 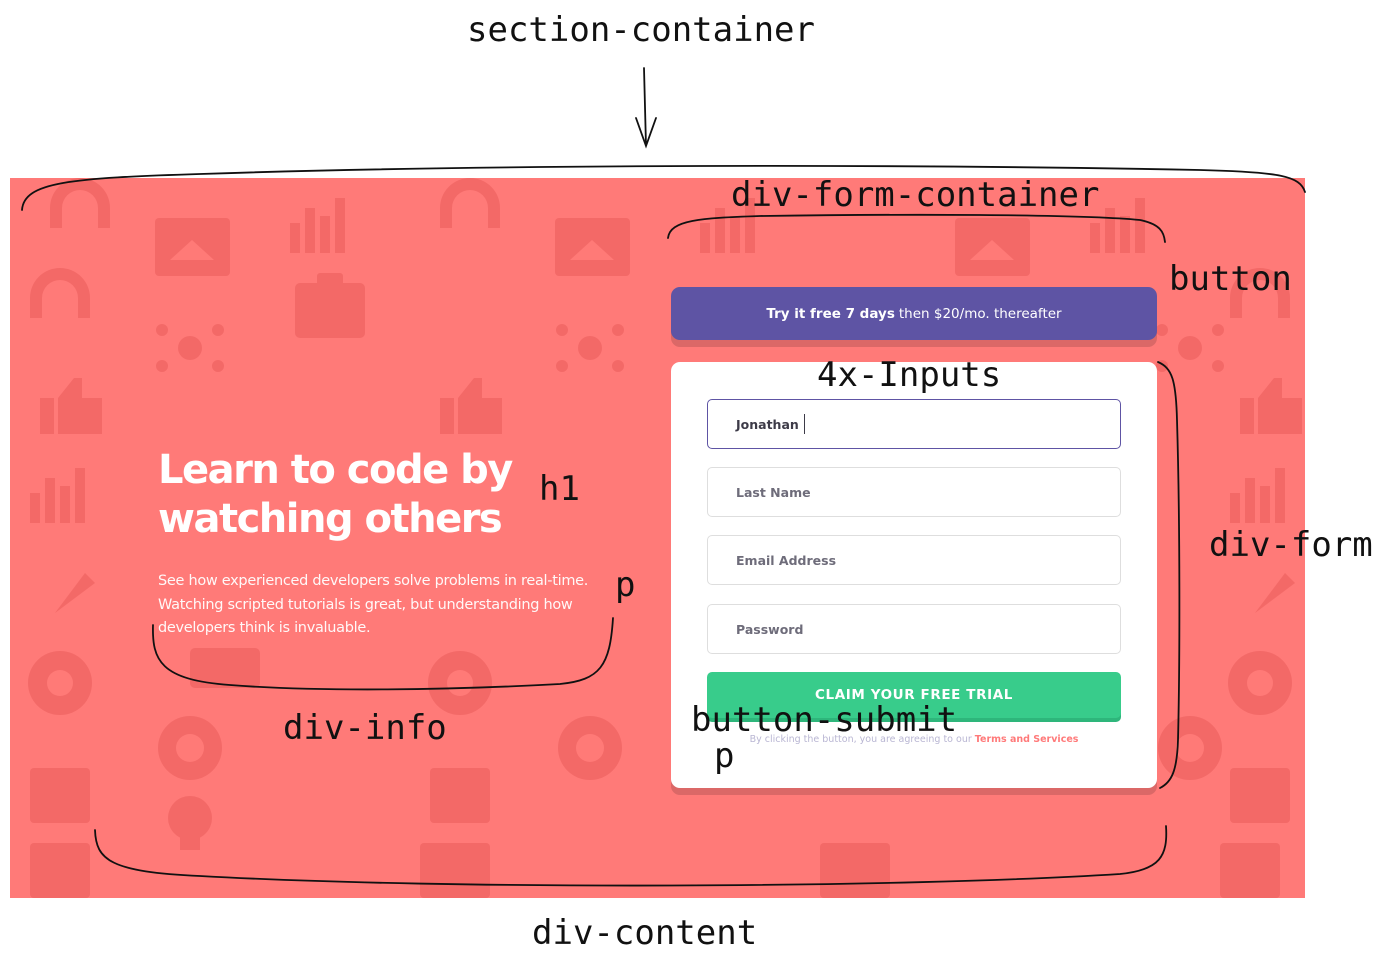 What do you see at coordinates (909, 375) in the screenshot?
I see `annotation-inputs: 4x-Inputs` at bounding box center [909, 375].